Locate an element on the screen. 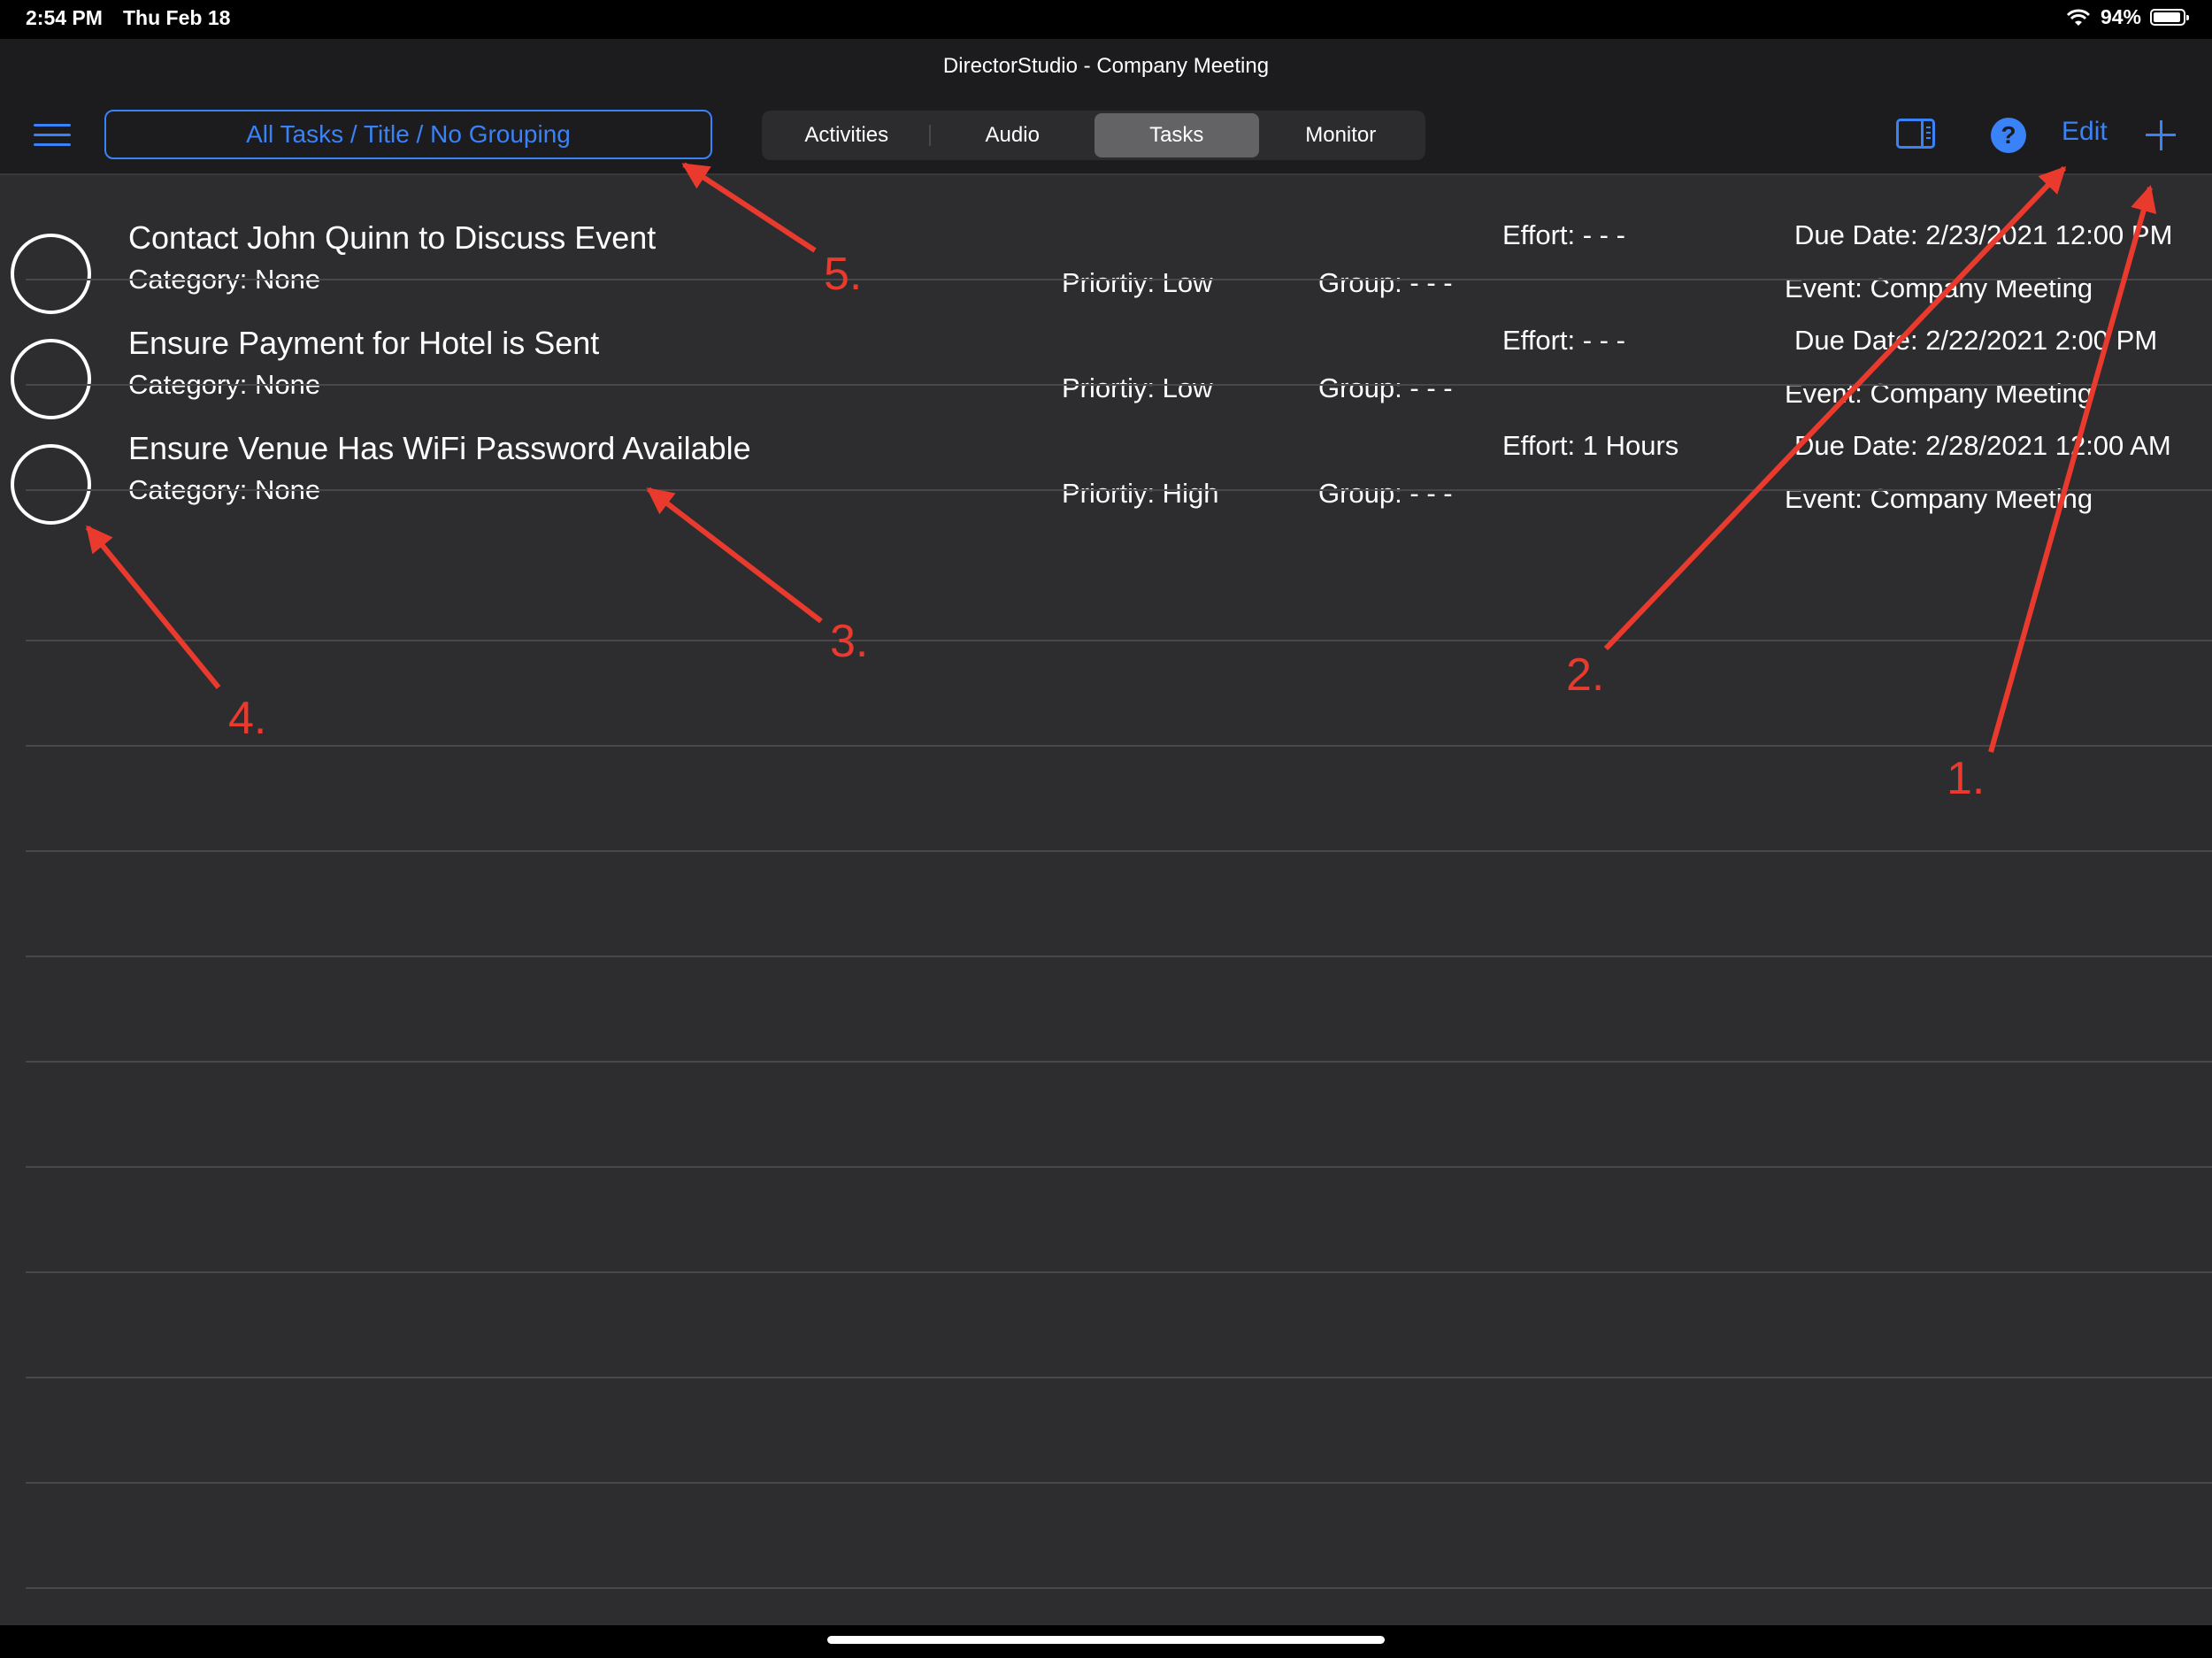 This screenshot has width=2212, height=1658. annotation-label-3: 3. is located at coordinates (850, 641).